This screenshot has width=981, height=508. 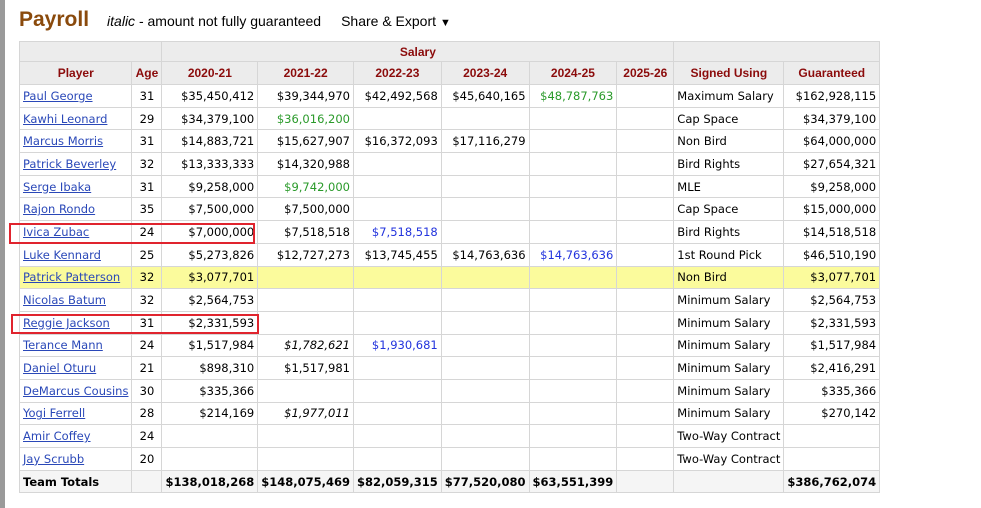 I want to click on column-header-2024-25: 2024-25, so click(x=573, y=73).